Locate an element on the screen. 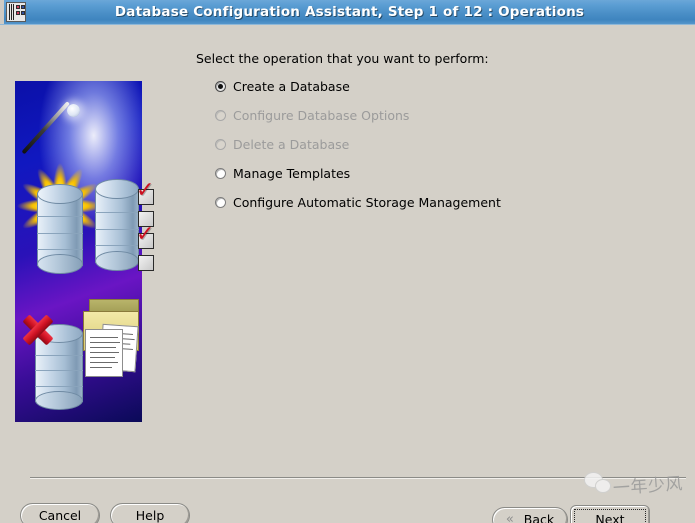 The image size is (695, 523). cancel-button: Cancel is located at coordinates (60, 513).